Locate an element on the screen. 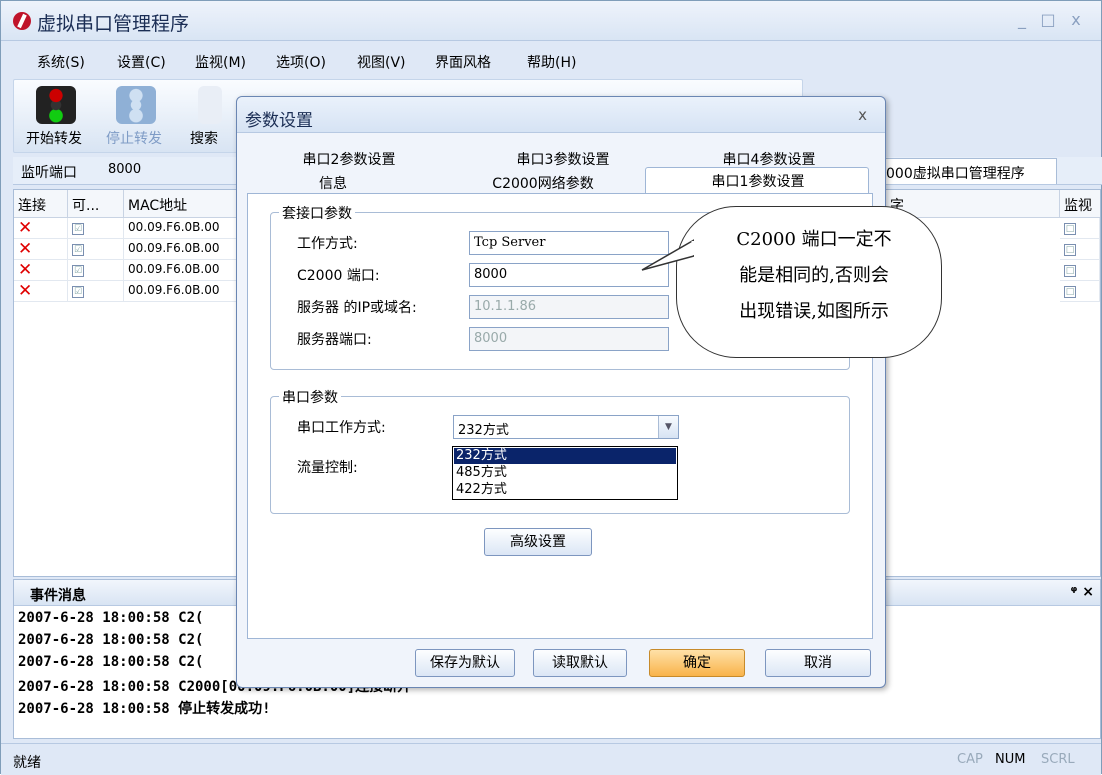 The width and height of the screenshot is (1102, 775). status-text: 就绪 is located at coordinates (27, 763).